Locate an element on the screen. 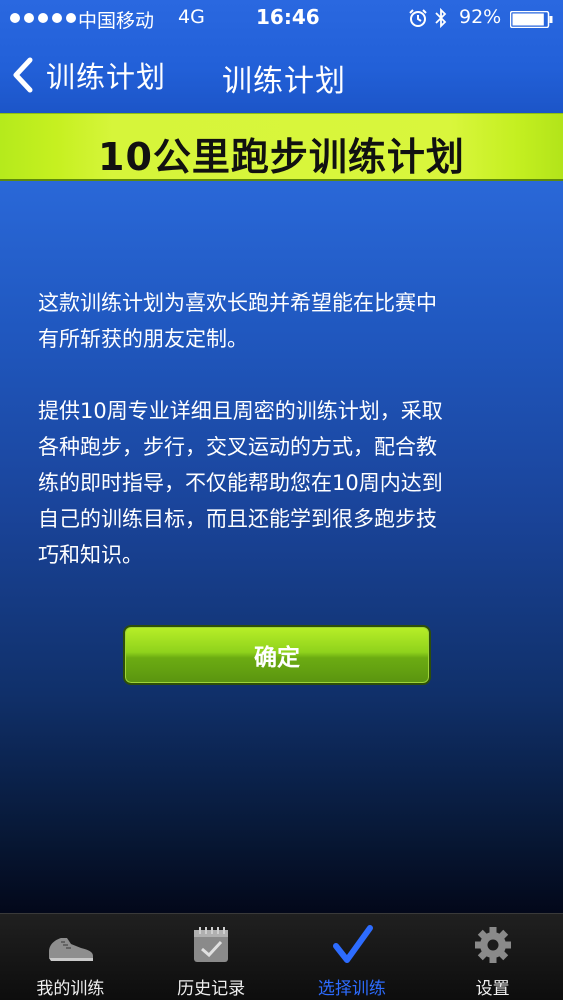 This screenshot has width=563, height=1000. back-button-label: 训练计划 is located at coordinates (106, 77).